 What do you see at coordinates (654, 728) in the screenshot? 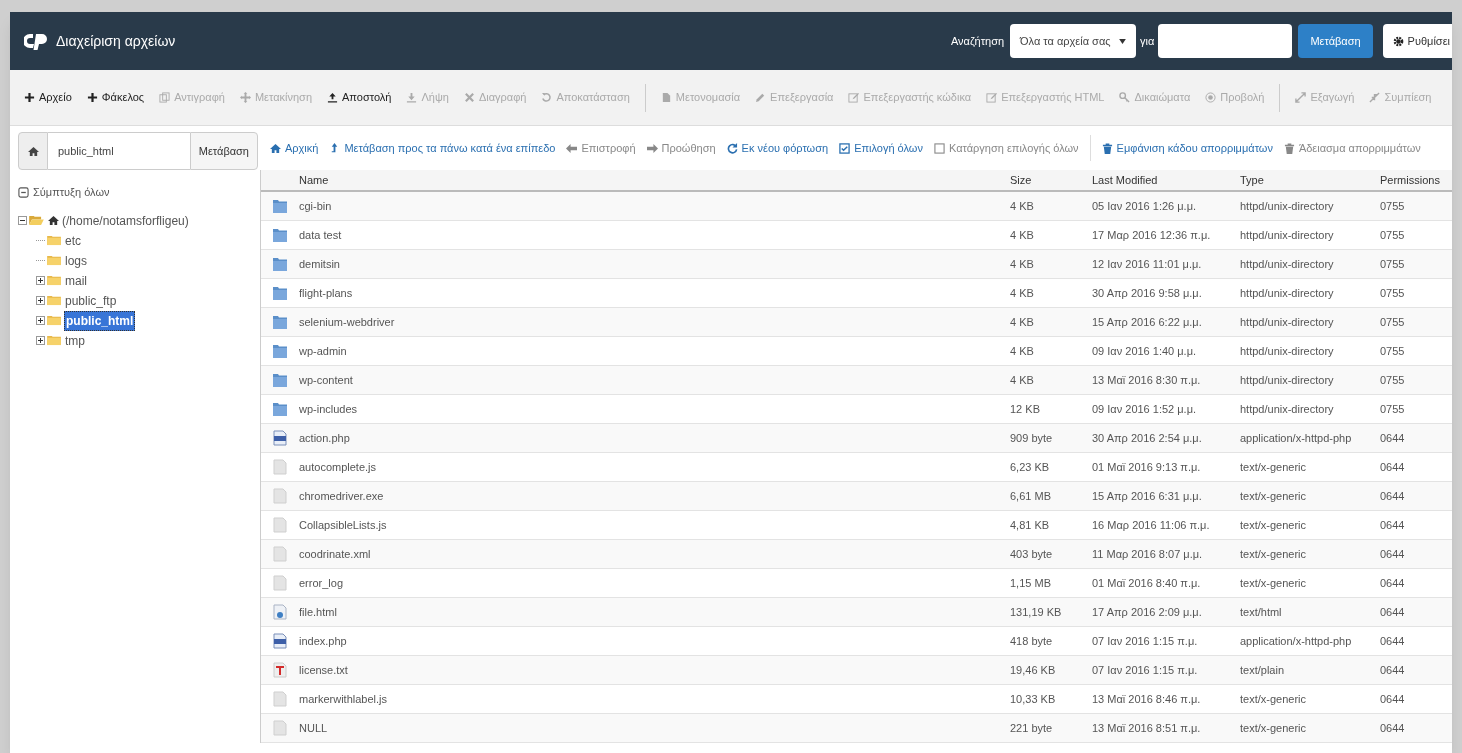
I see `file-name: NULL` at bounding box center [654, 728].